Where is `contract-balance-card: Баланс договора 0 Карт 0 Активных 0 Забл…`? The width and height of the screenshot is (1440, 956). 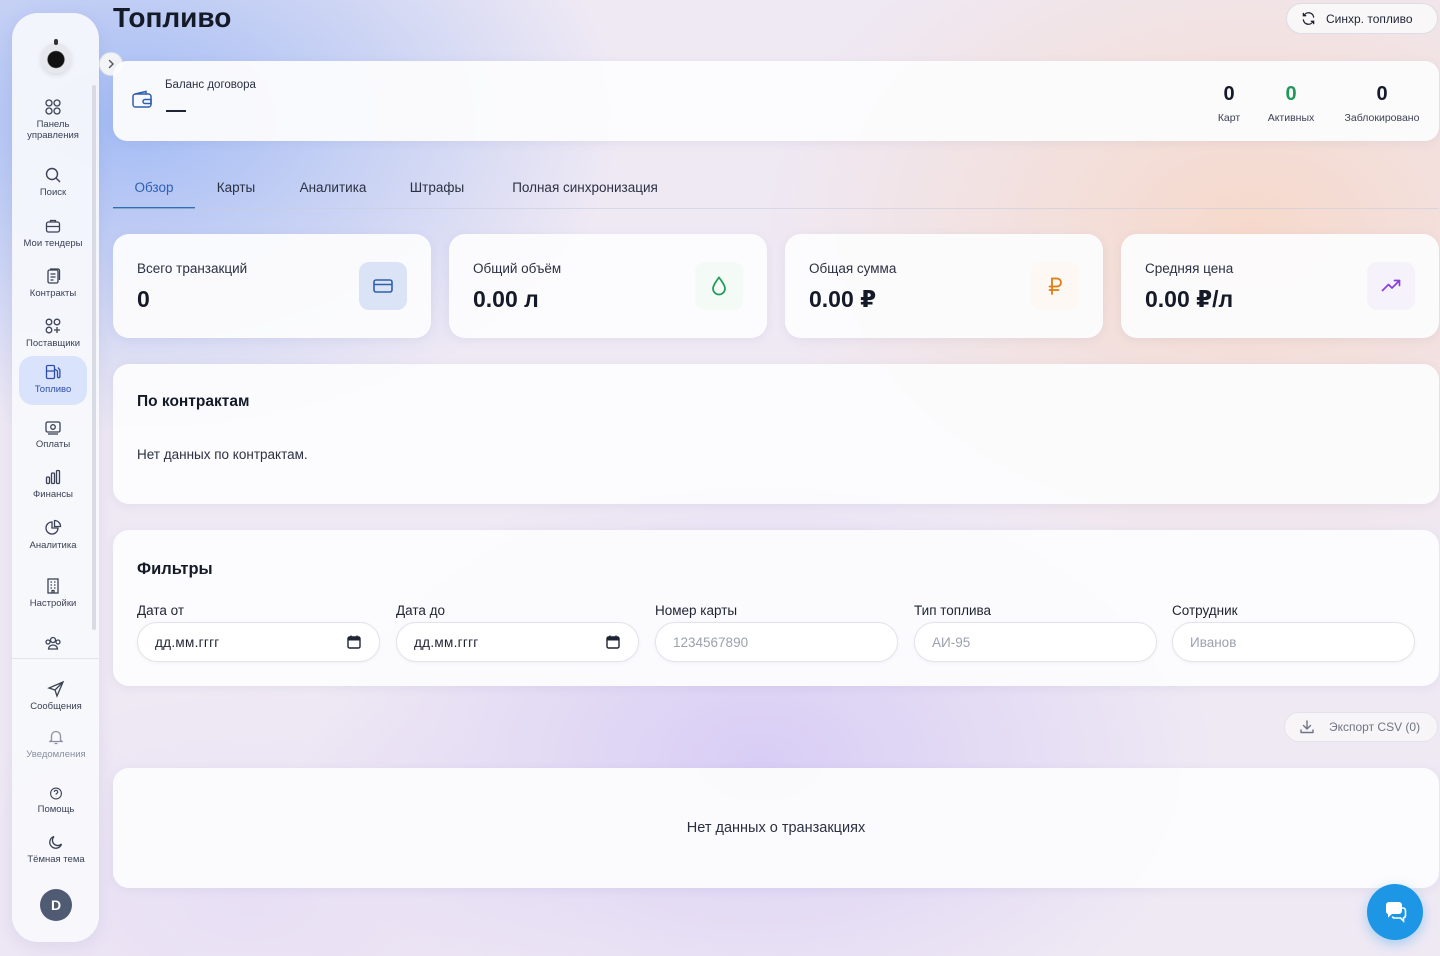 contract-balance-card: Баланс договора 0 Карт 0 Активных 0 Забл… is located at coordinates (776, 101).